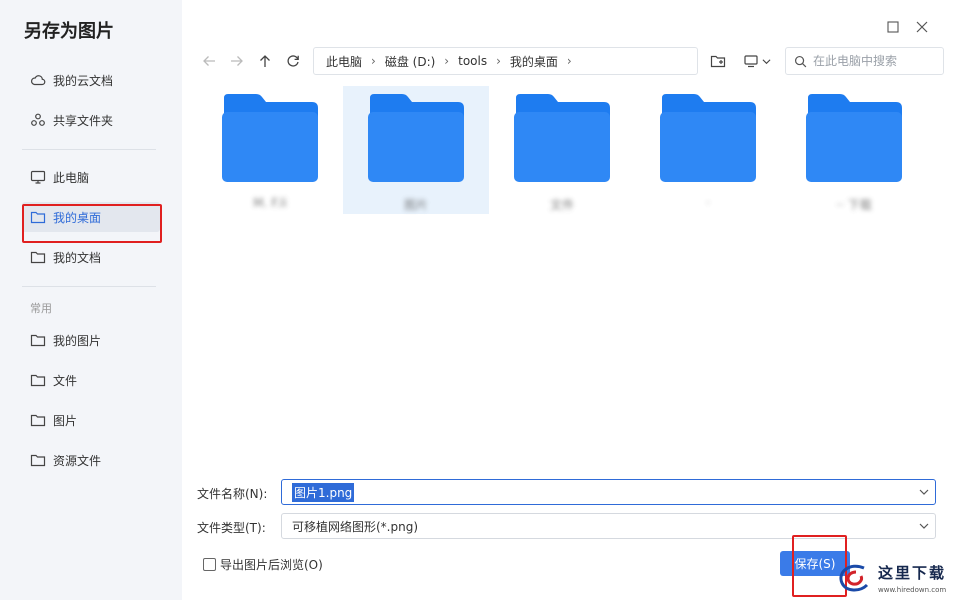 The image size is (960, 600). Describe the element at coordinates (232, 494) in the screenshot. I see `filename-label: 文件名称(N):` at that location.